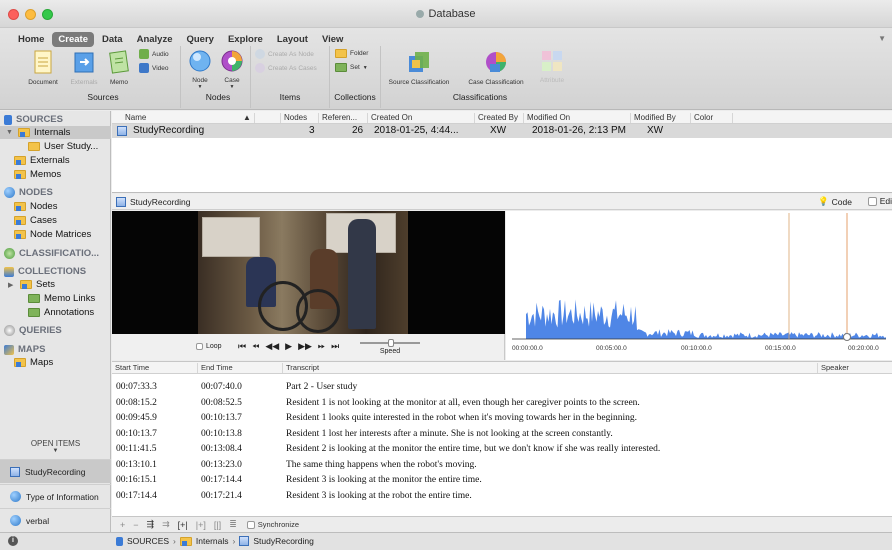 The width and height of the screenshot is (892, 550). What do you see at coordinates (546, 118) in the screenshot?
I see `column-header-modified-on: Modified On` at bounding box center [546, 118].